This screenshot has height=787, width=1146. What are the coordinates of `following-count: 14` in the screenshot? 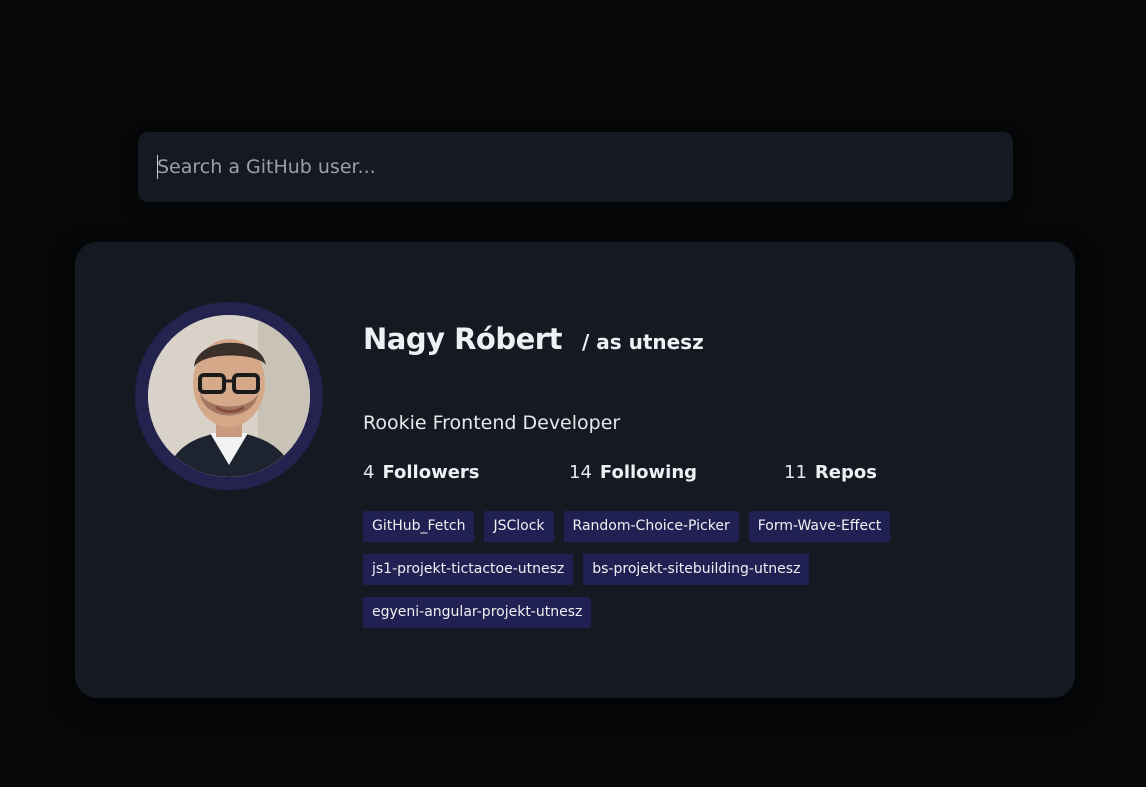 It's located at (580, 472).